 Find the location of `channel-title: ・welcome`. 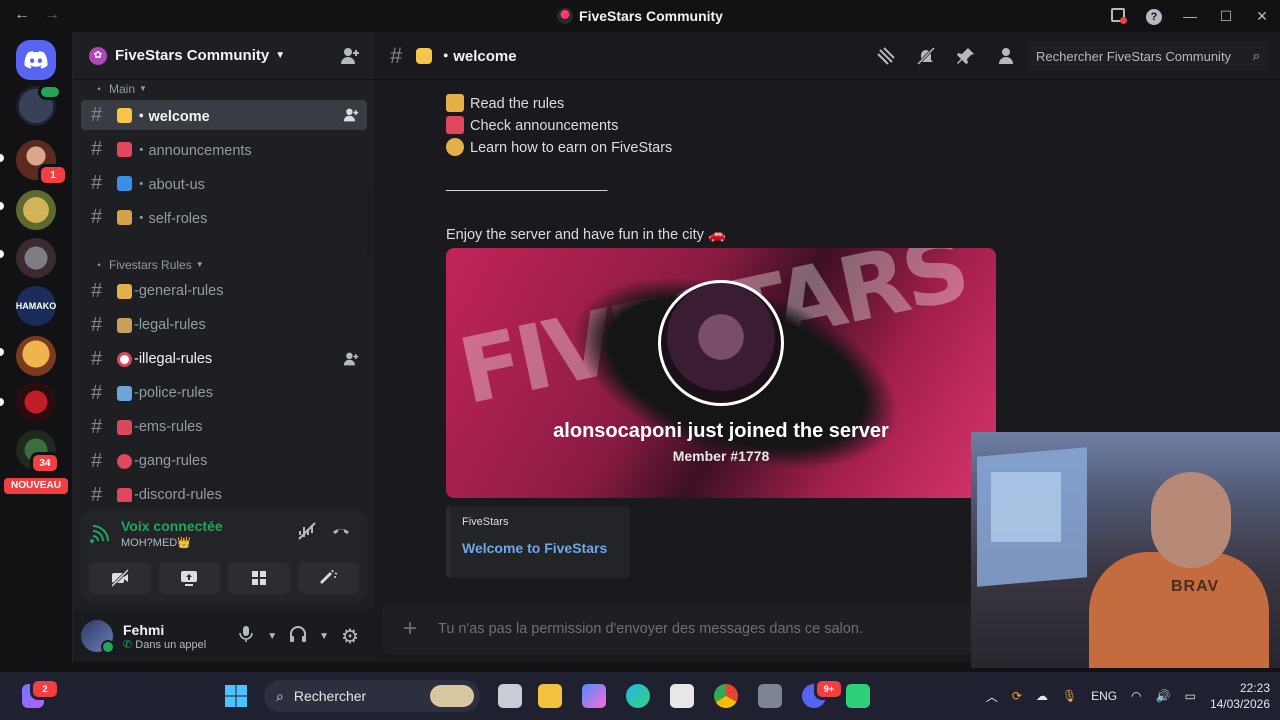

channel-title: ・welcome is located at coordinates (477, 56).